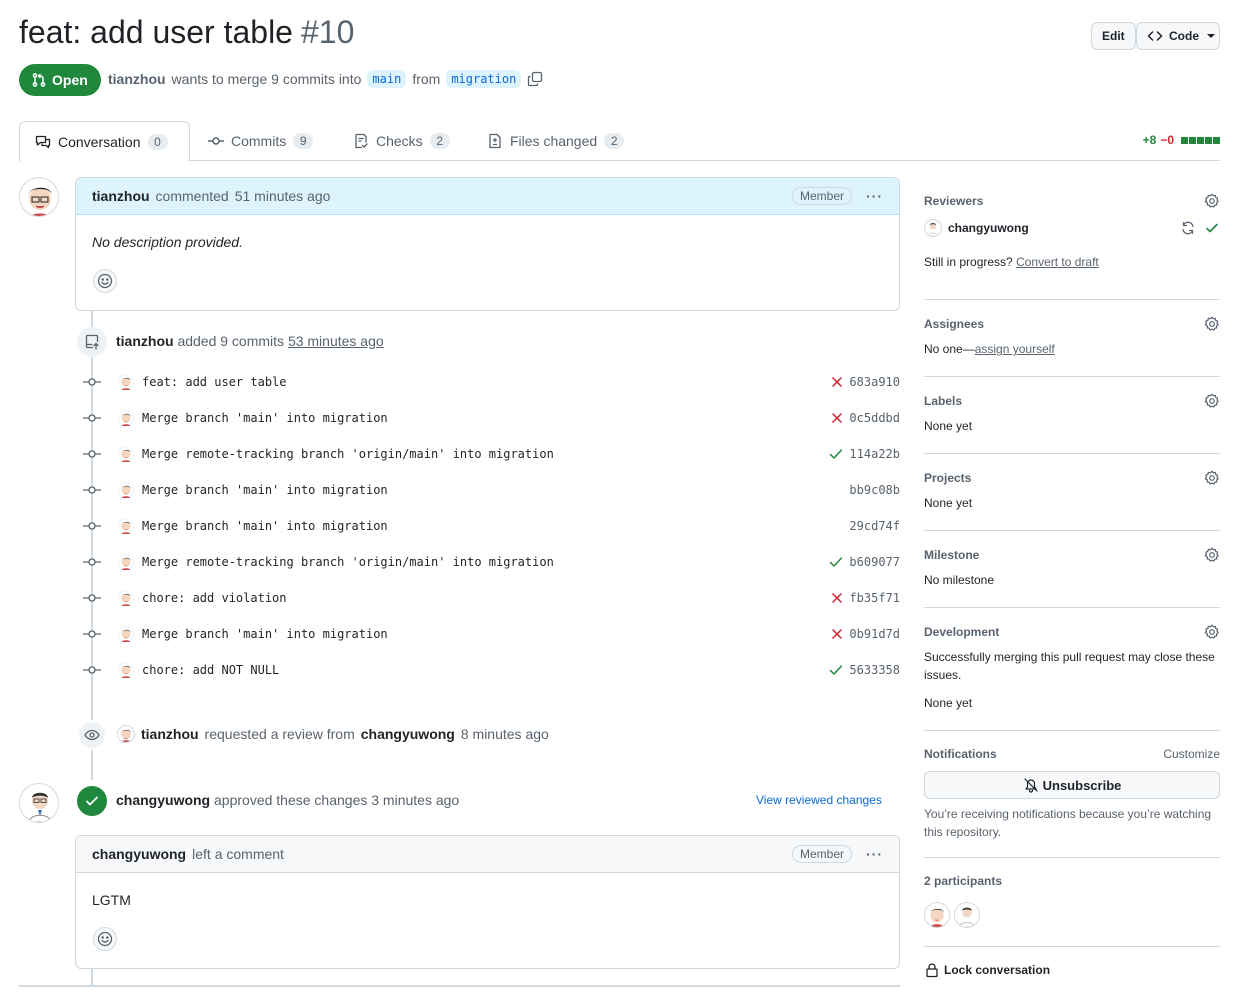  What do you see at coordinates (401, 141) in the screenshot?
I see `tab-checks: Checks 2` at bounding box center [401, 141].